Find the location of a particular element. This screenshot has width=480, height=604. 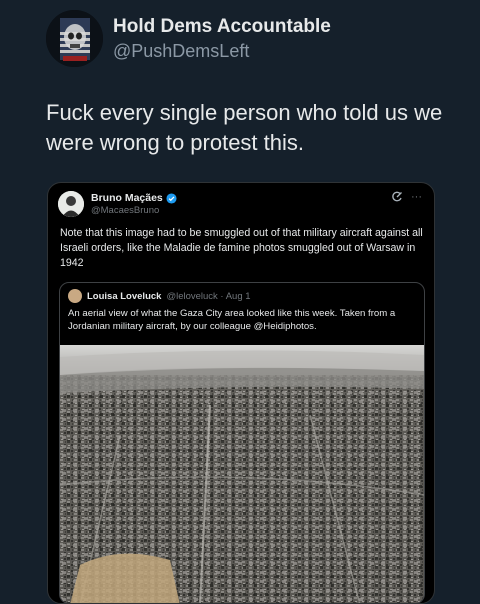

quoted-post-header: Louisa Loveluck @leloveluck · Aug 1 is located at coordinates (159, 296).